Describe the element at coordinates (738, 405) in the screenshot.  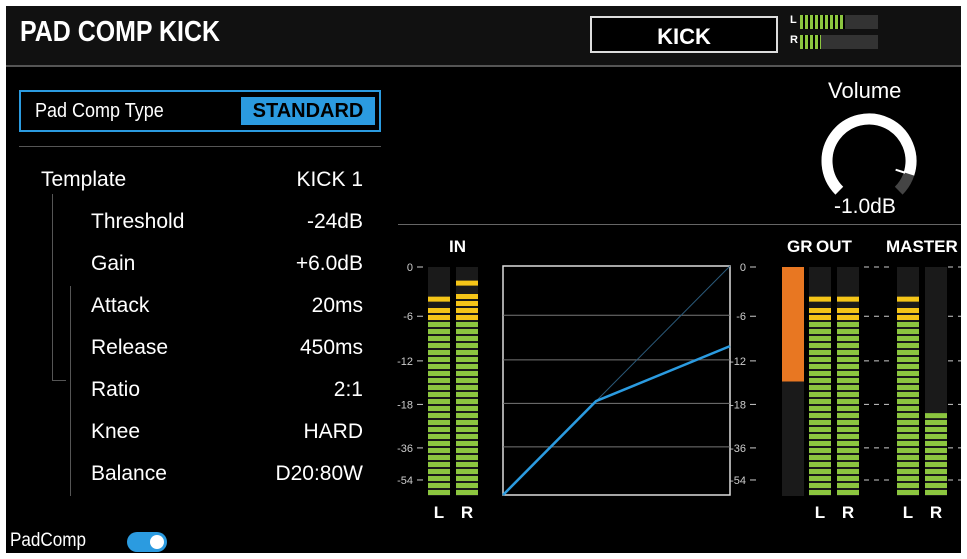
I see `out-scale-label: -18` at that location.